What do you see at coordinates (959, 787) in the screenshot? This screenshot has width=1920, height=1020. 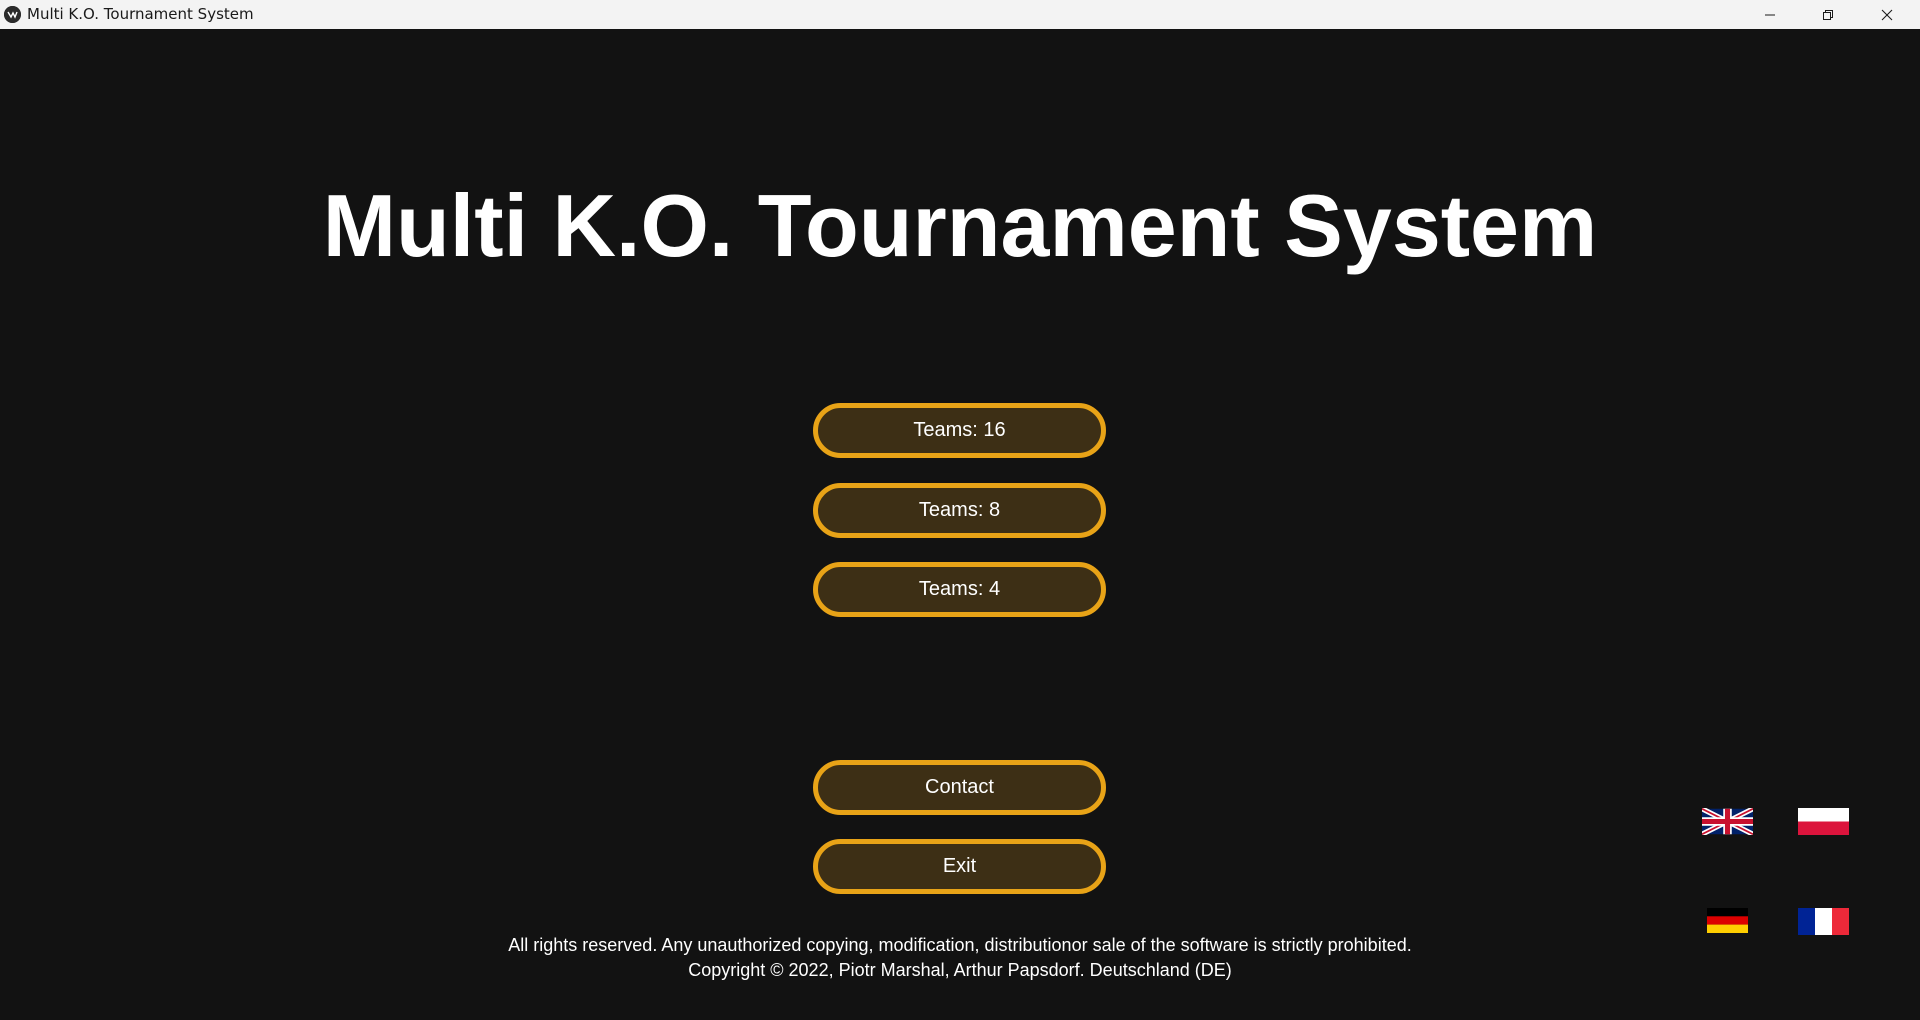 I see `contact-button: Contact` at bounding box center [959, 787].